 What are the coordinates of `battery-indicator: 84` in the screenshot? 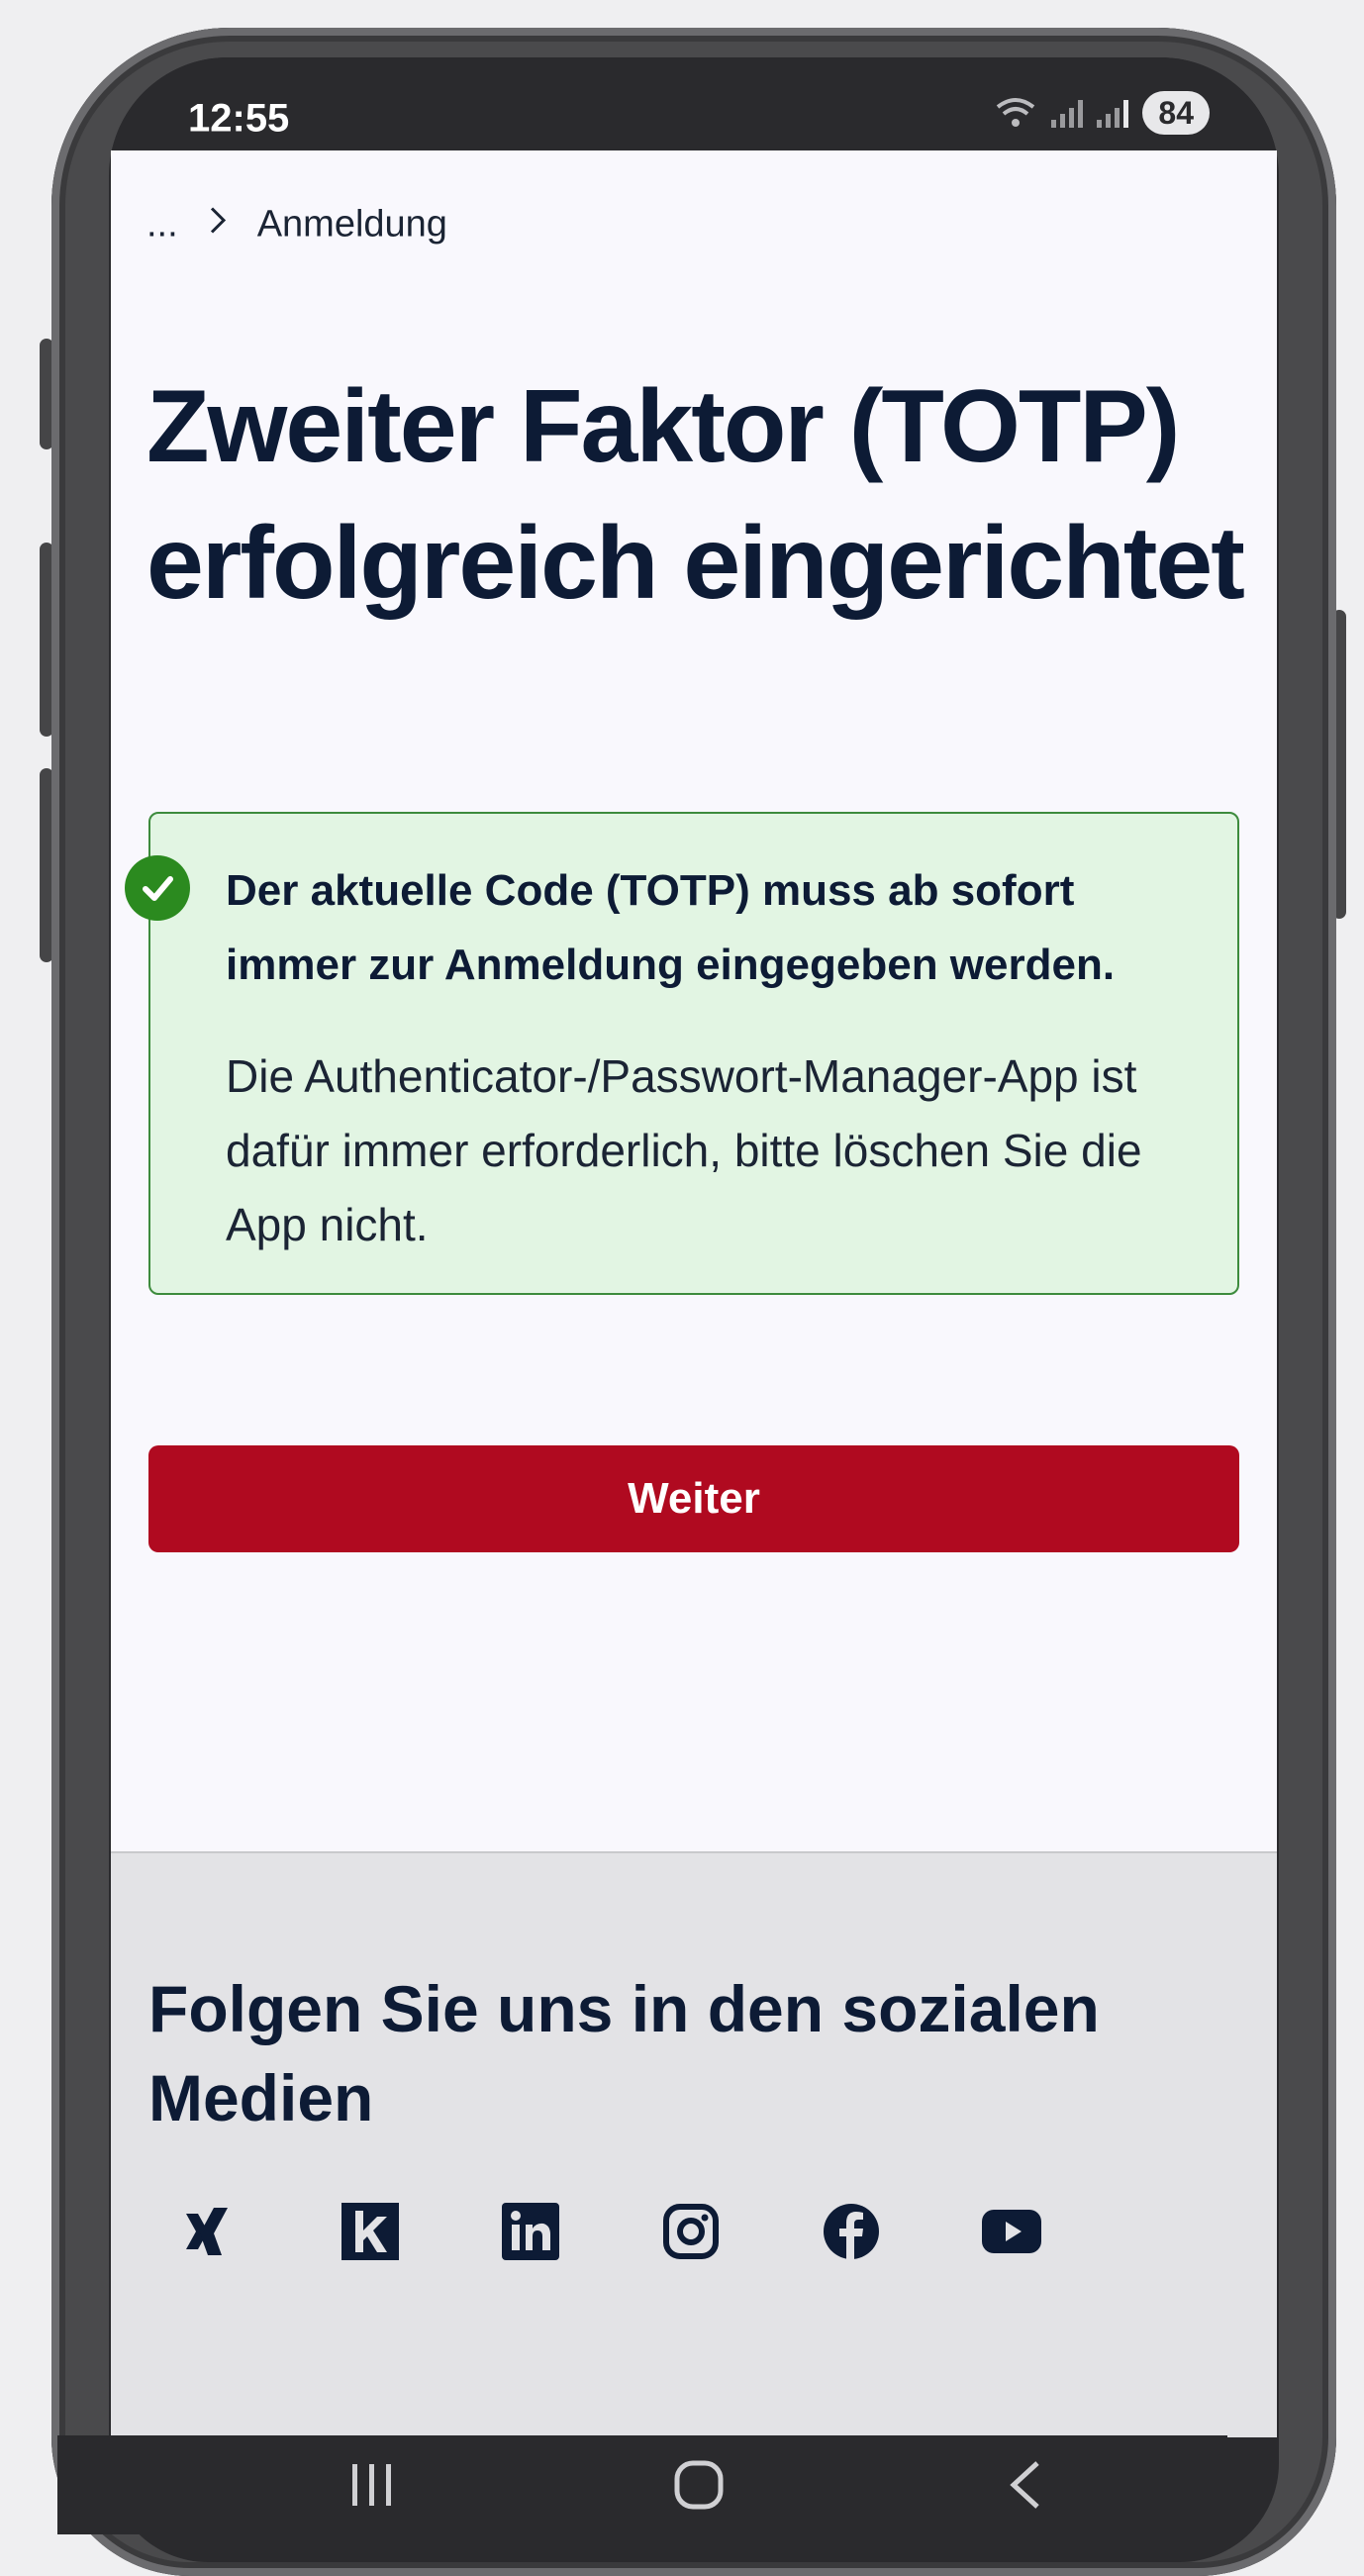 It's located at (1176, 113).